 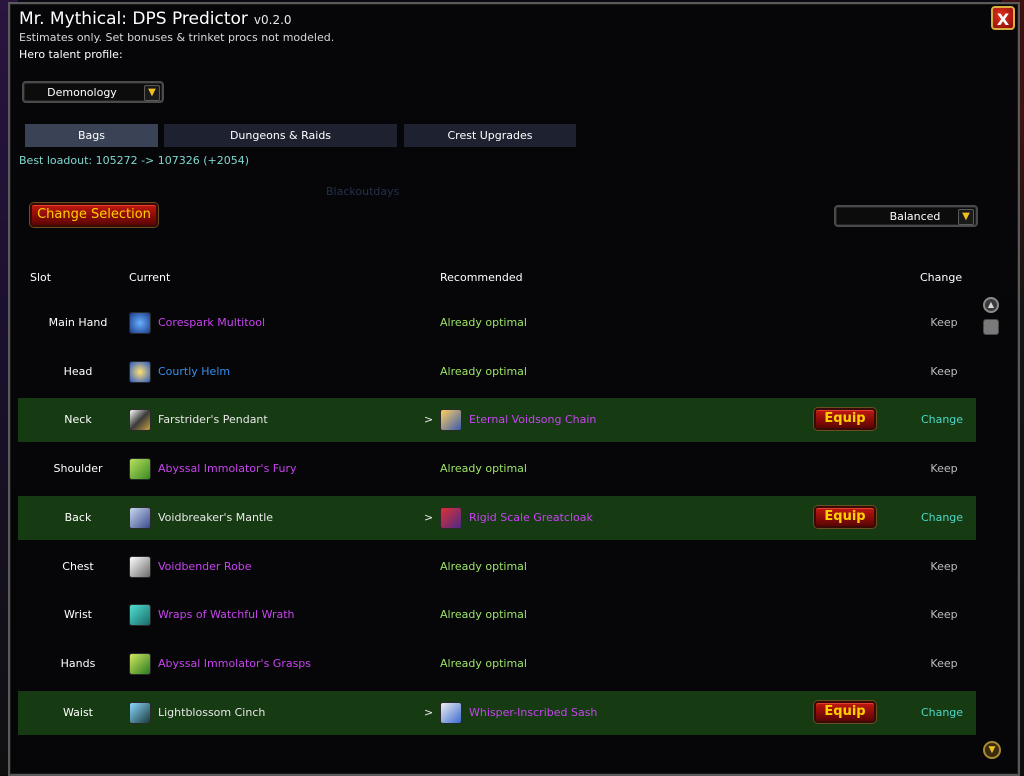 What do you see at coordinates (140, 469) in the screenshot?
I see `green-shoulder-icon` at bounding box center [140, 469].